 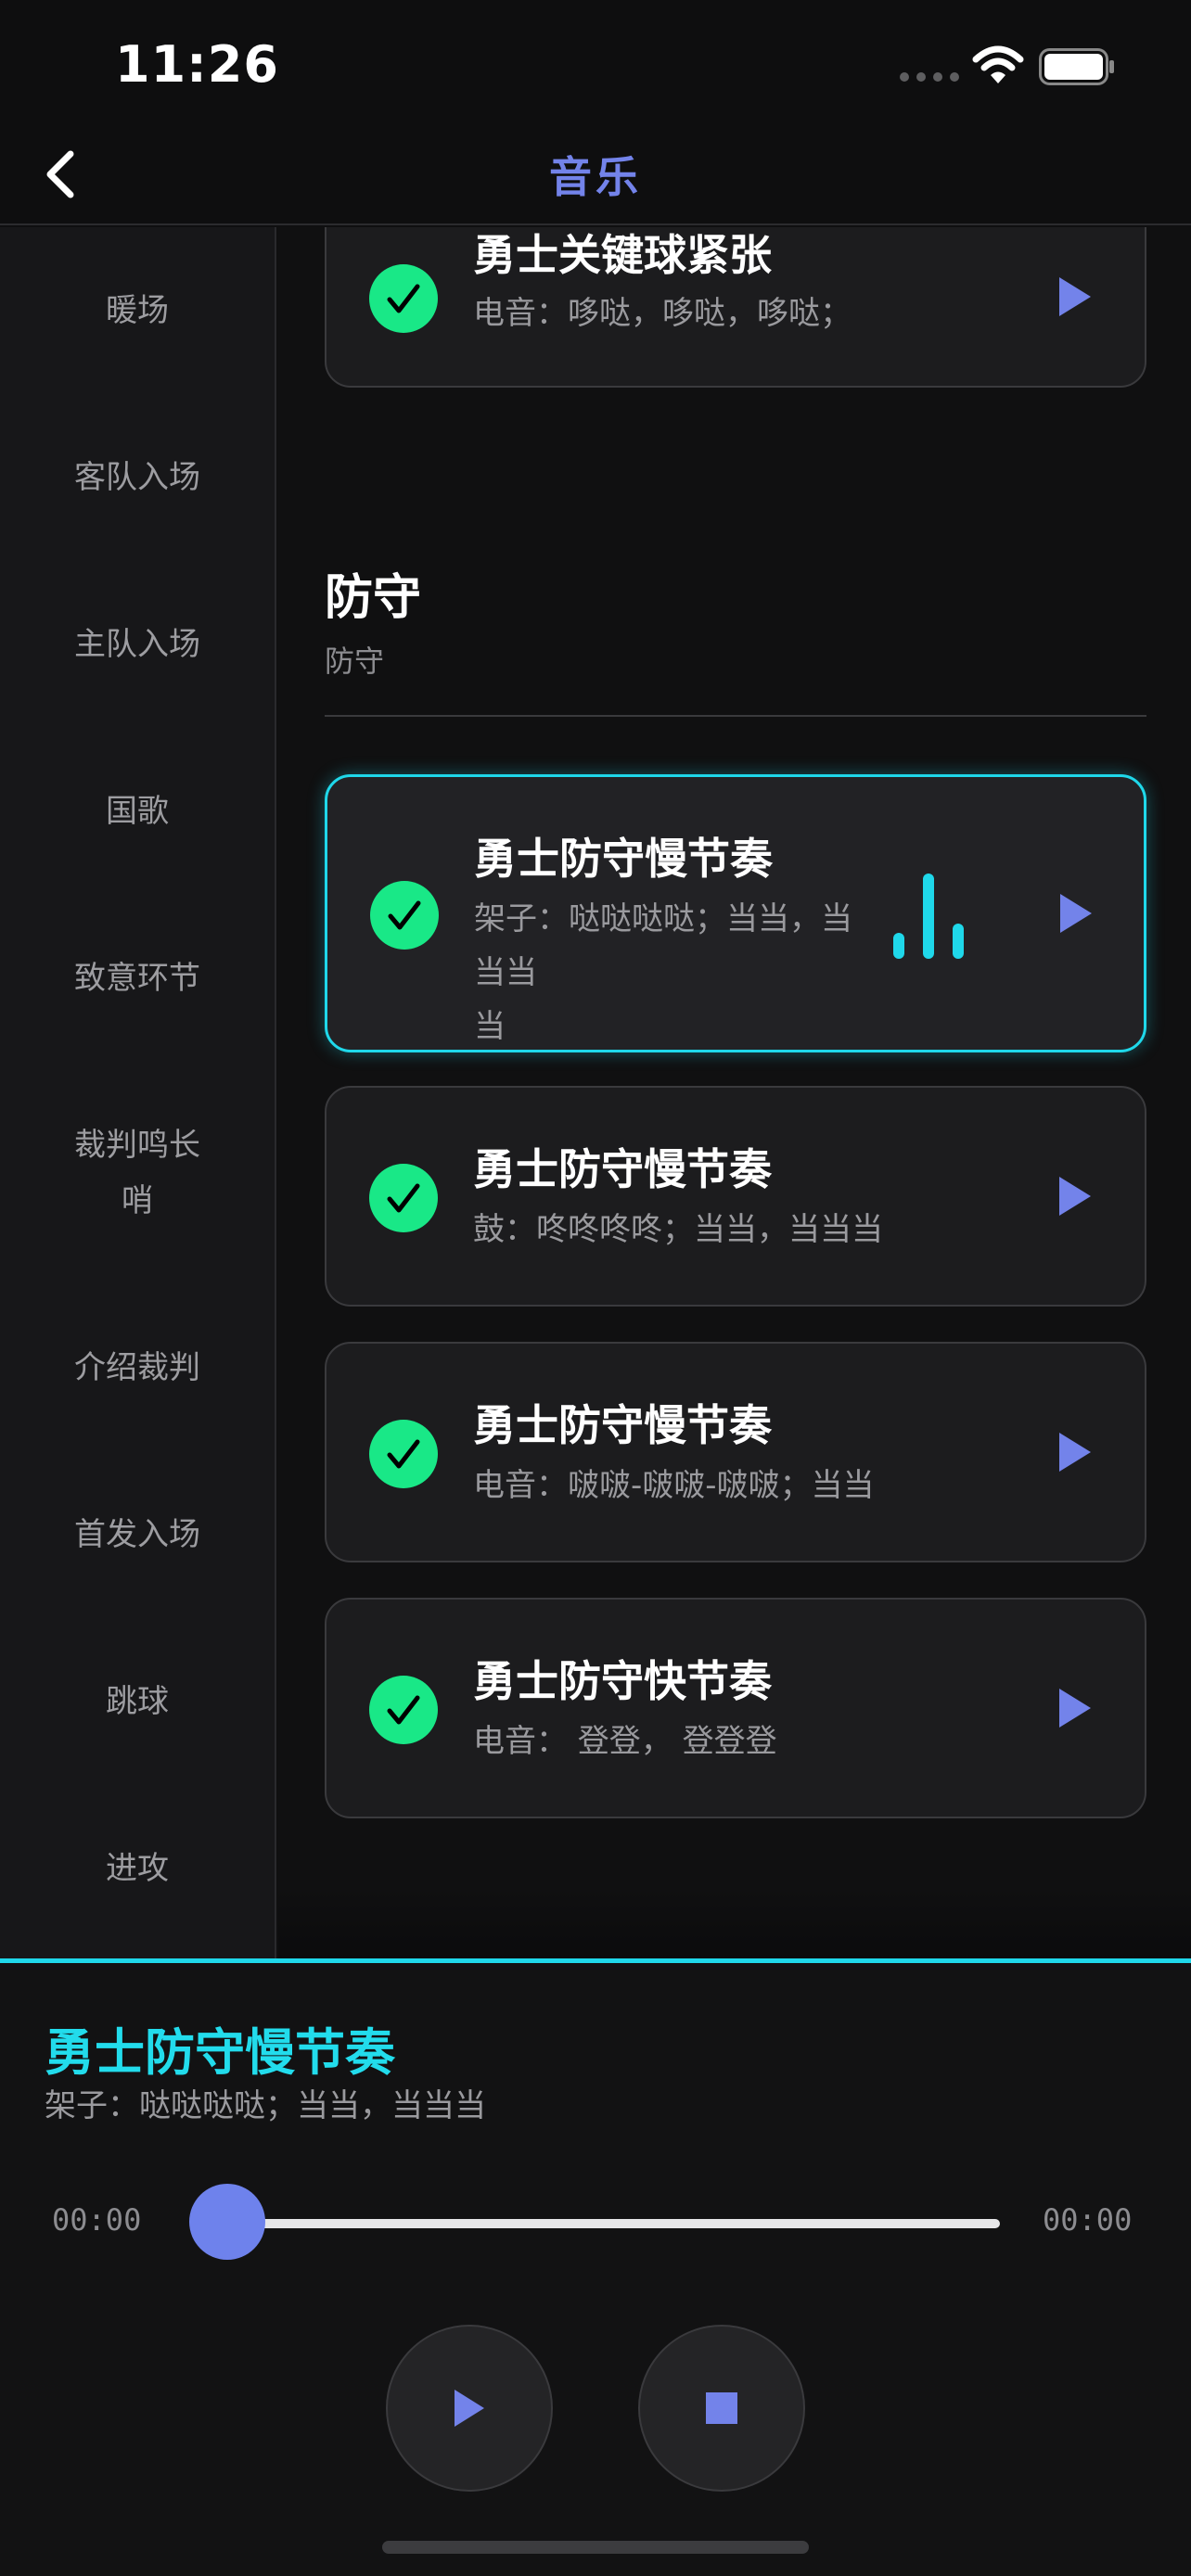 I want to click on sidebar-item-warmup: 暖场, so click(x=137, y=311).